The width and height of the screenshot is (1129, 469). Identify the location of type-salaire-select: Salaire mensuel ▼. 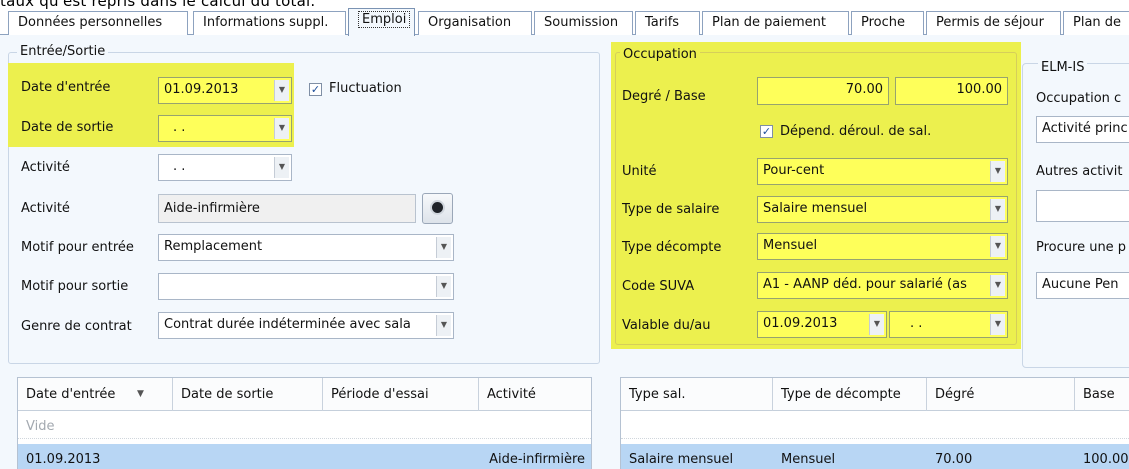
(882, 209).